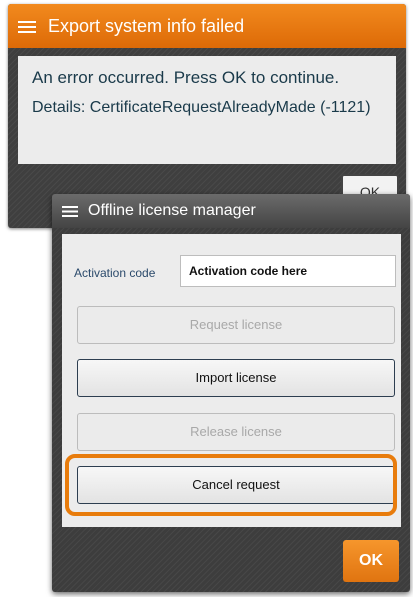 This screenshot has width=413, height=597. I want to click on activation-code-label: Activation code, so click(115, 273).